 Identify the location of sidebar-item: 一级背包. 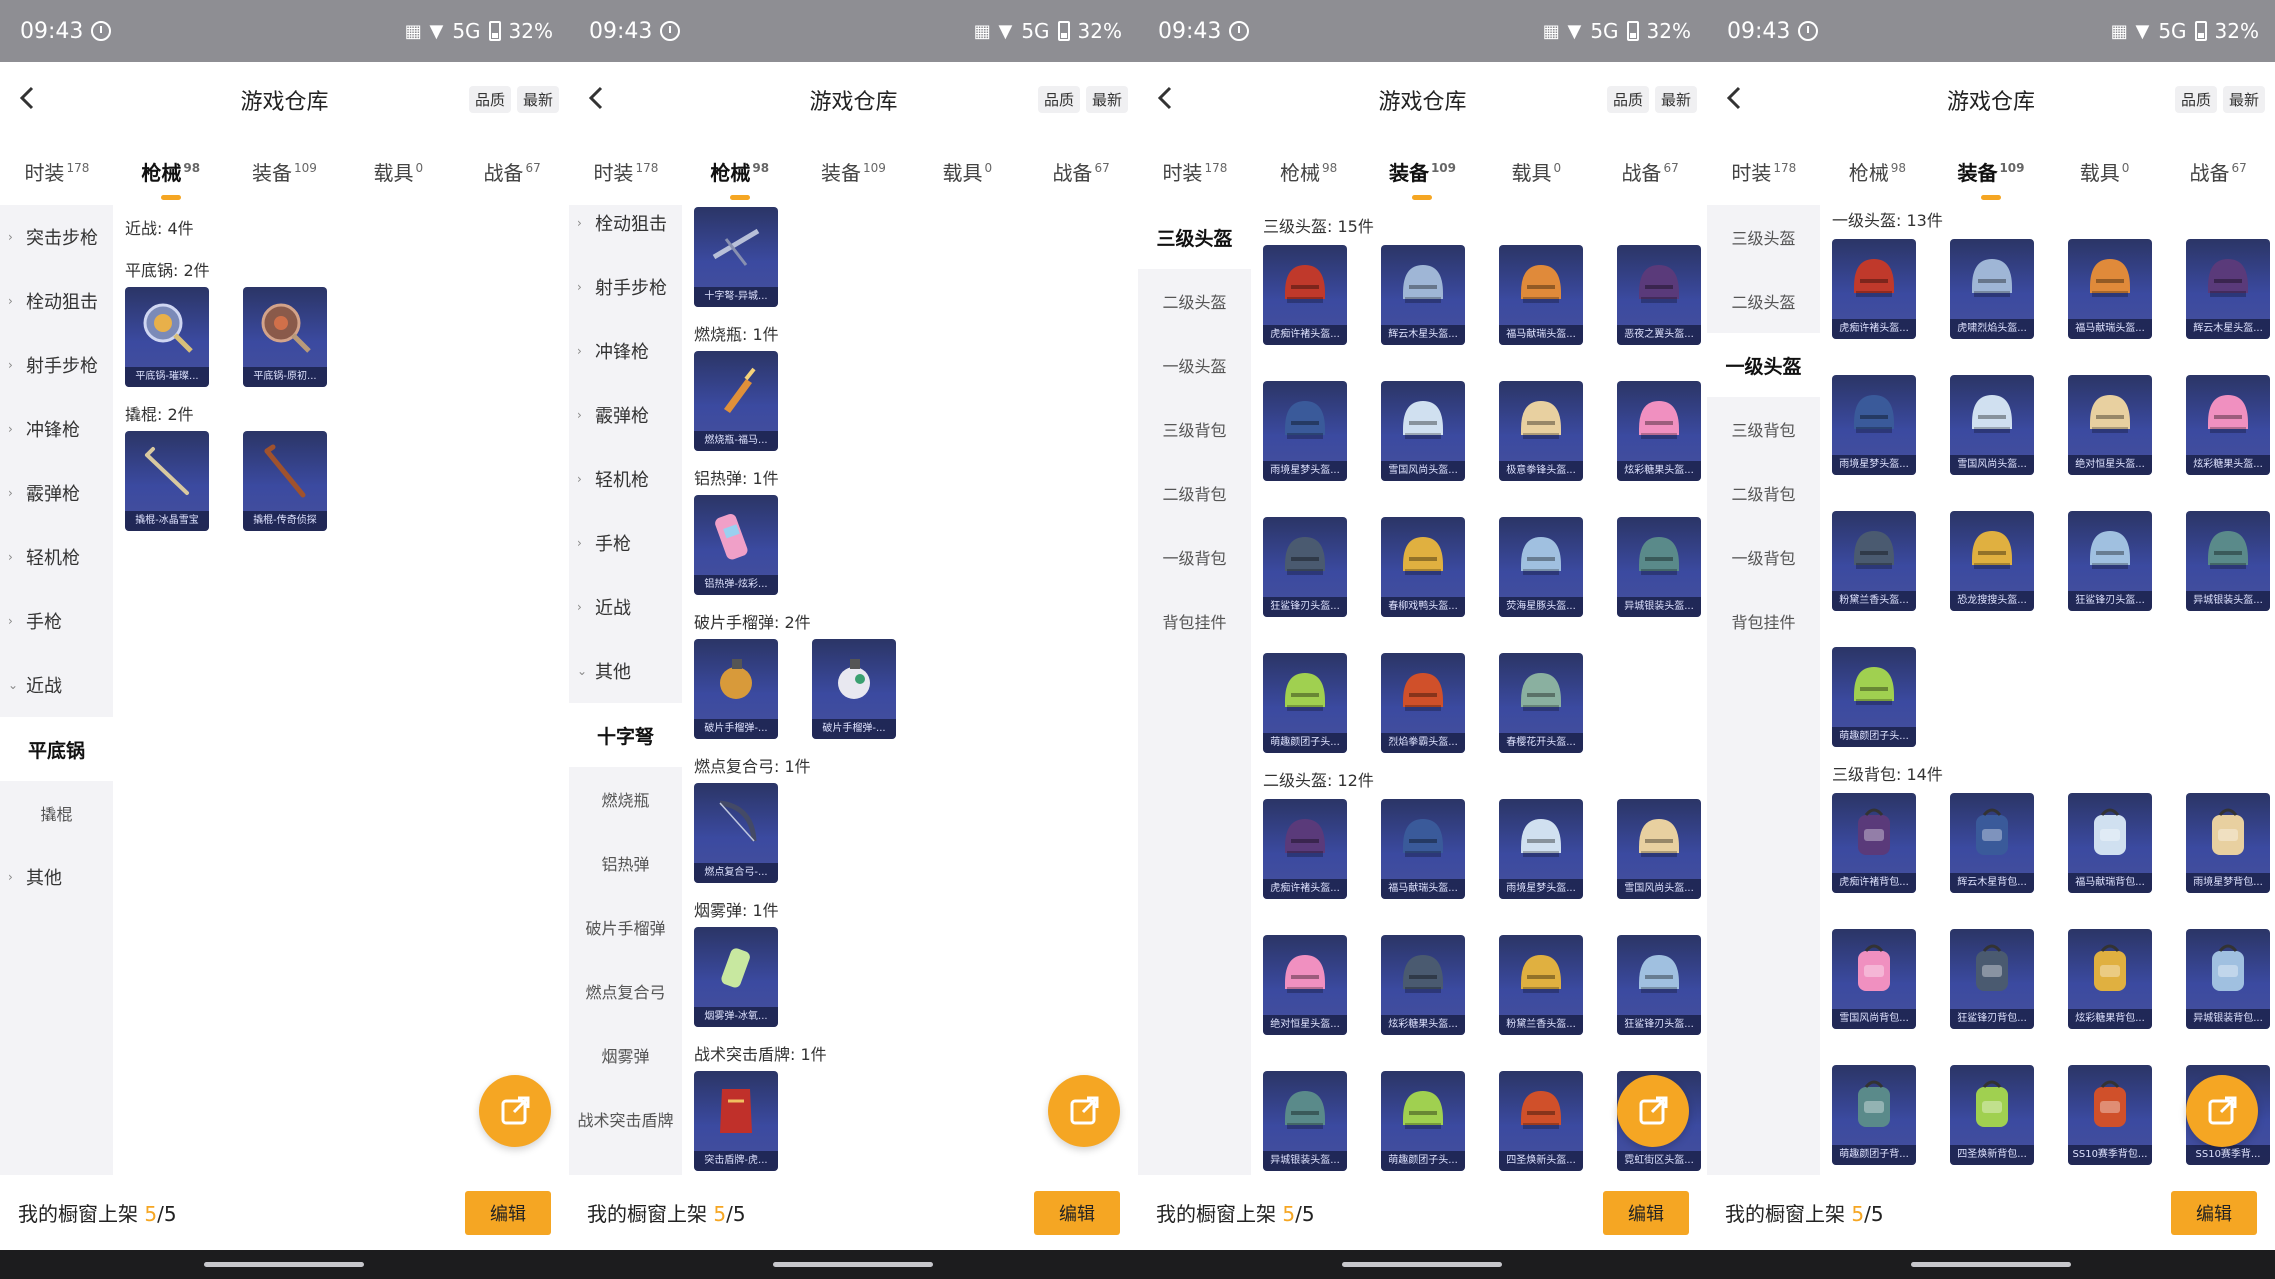
(1763, 557).